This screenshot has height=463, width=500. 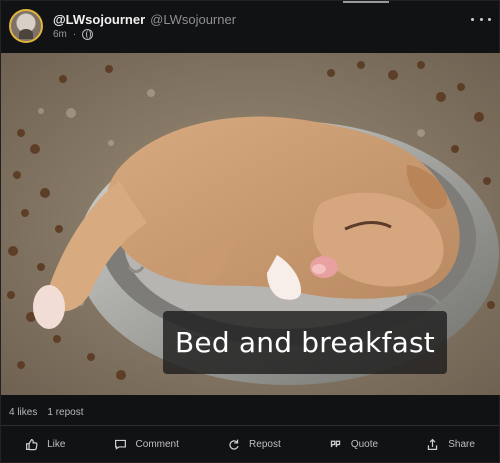 What do you see at coordinates (250, 29) in the screenshot?
I see `post-header: @LWsojourner @LWsojourner 6m ·` at bounding box center [250, 29].